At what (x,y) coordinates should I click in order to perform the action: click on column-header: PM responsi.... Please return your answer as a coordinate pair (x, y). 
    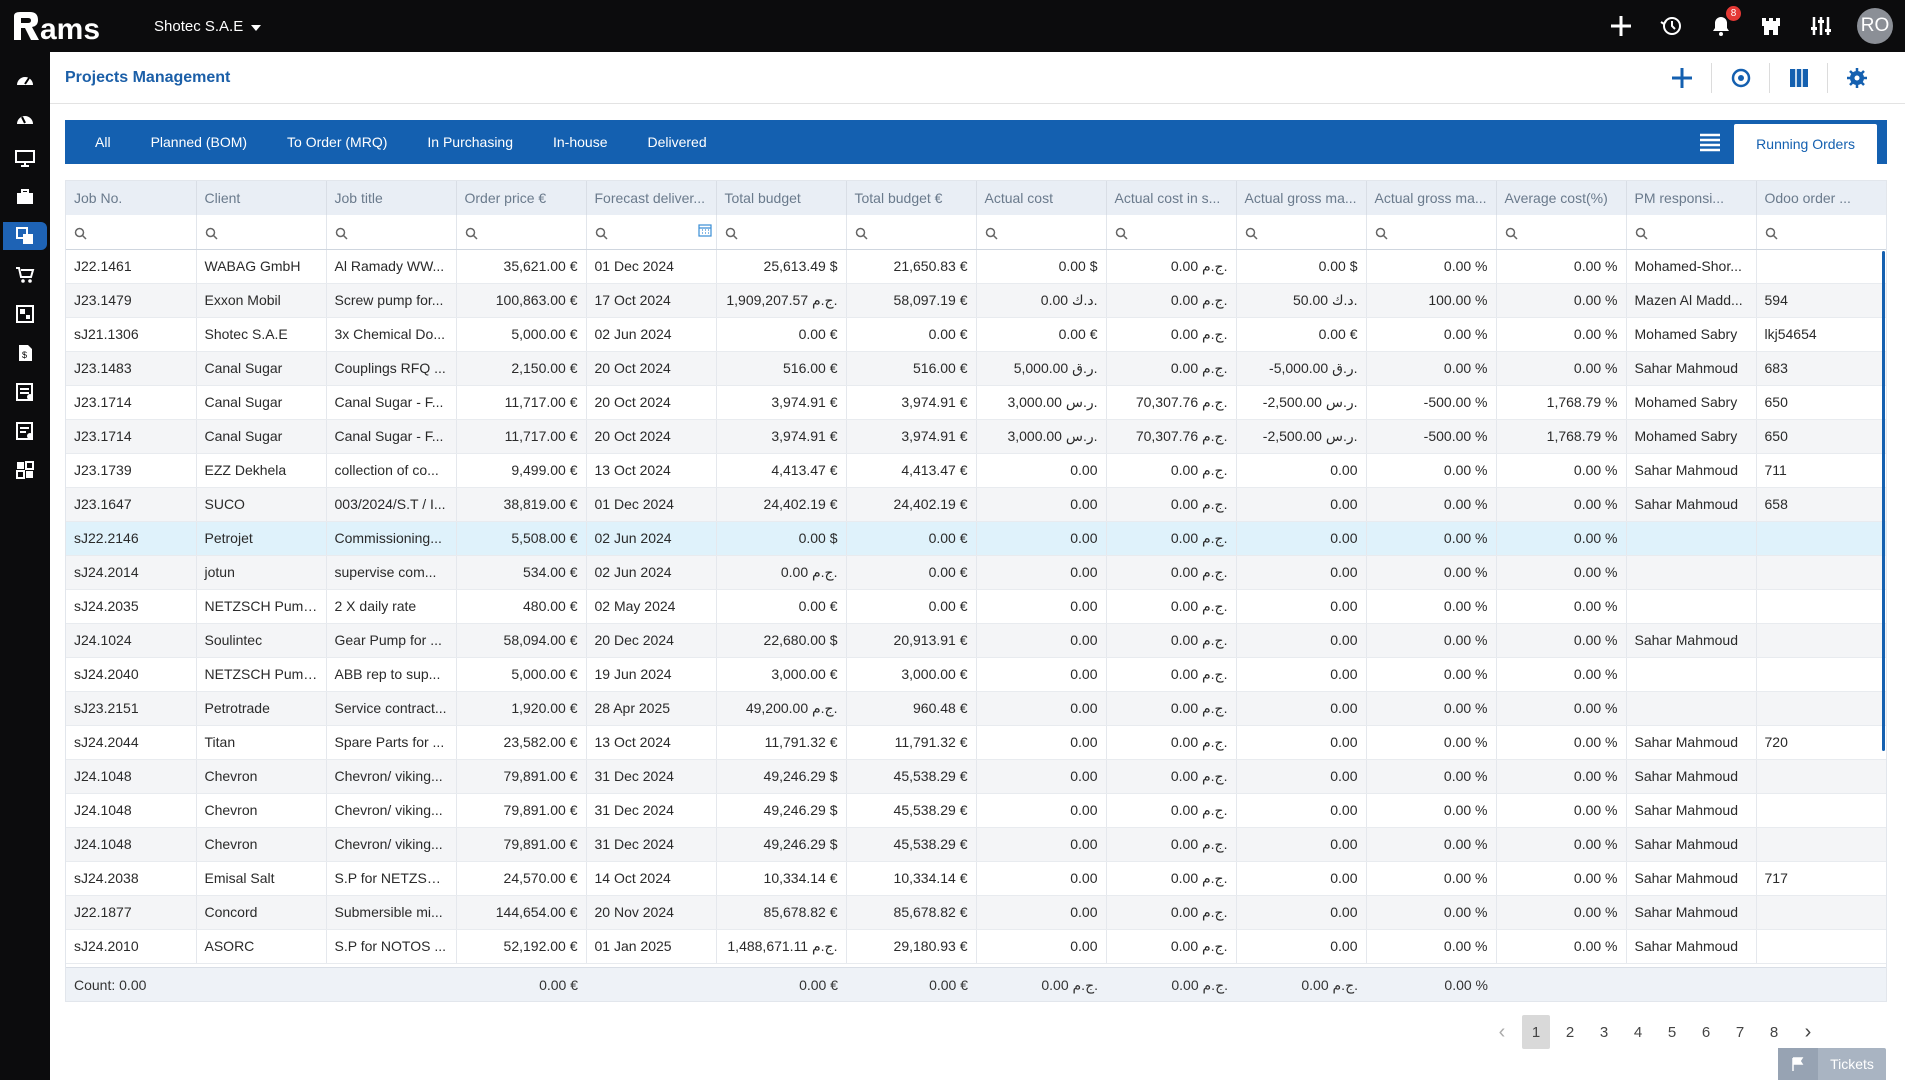
    Looking at the image, I should click on (1691, 198).